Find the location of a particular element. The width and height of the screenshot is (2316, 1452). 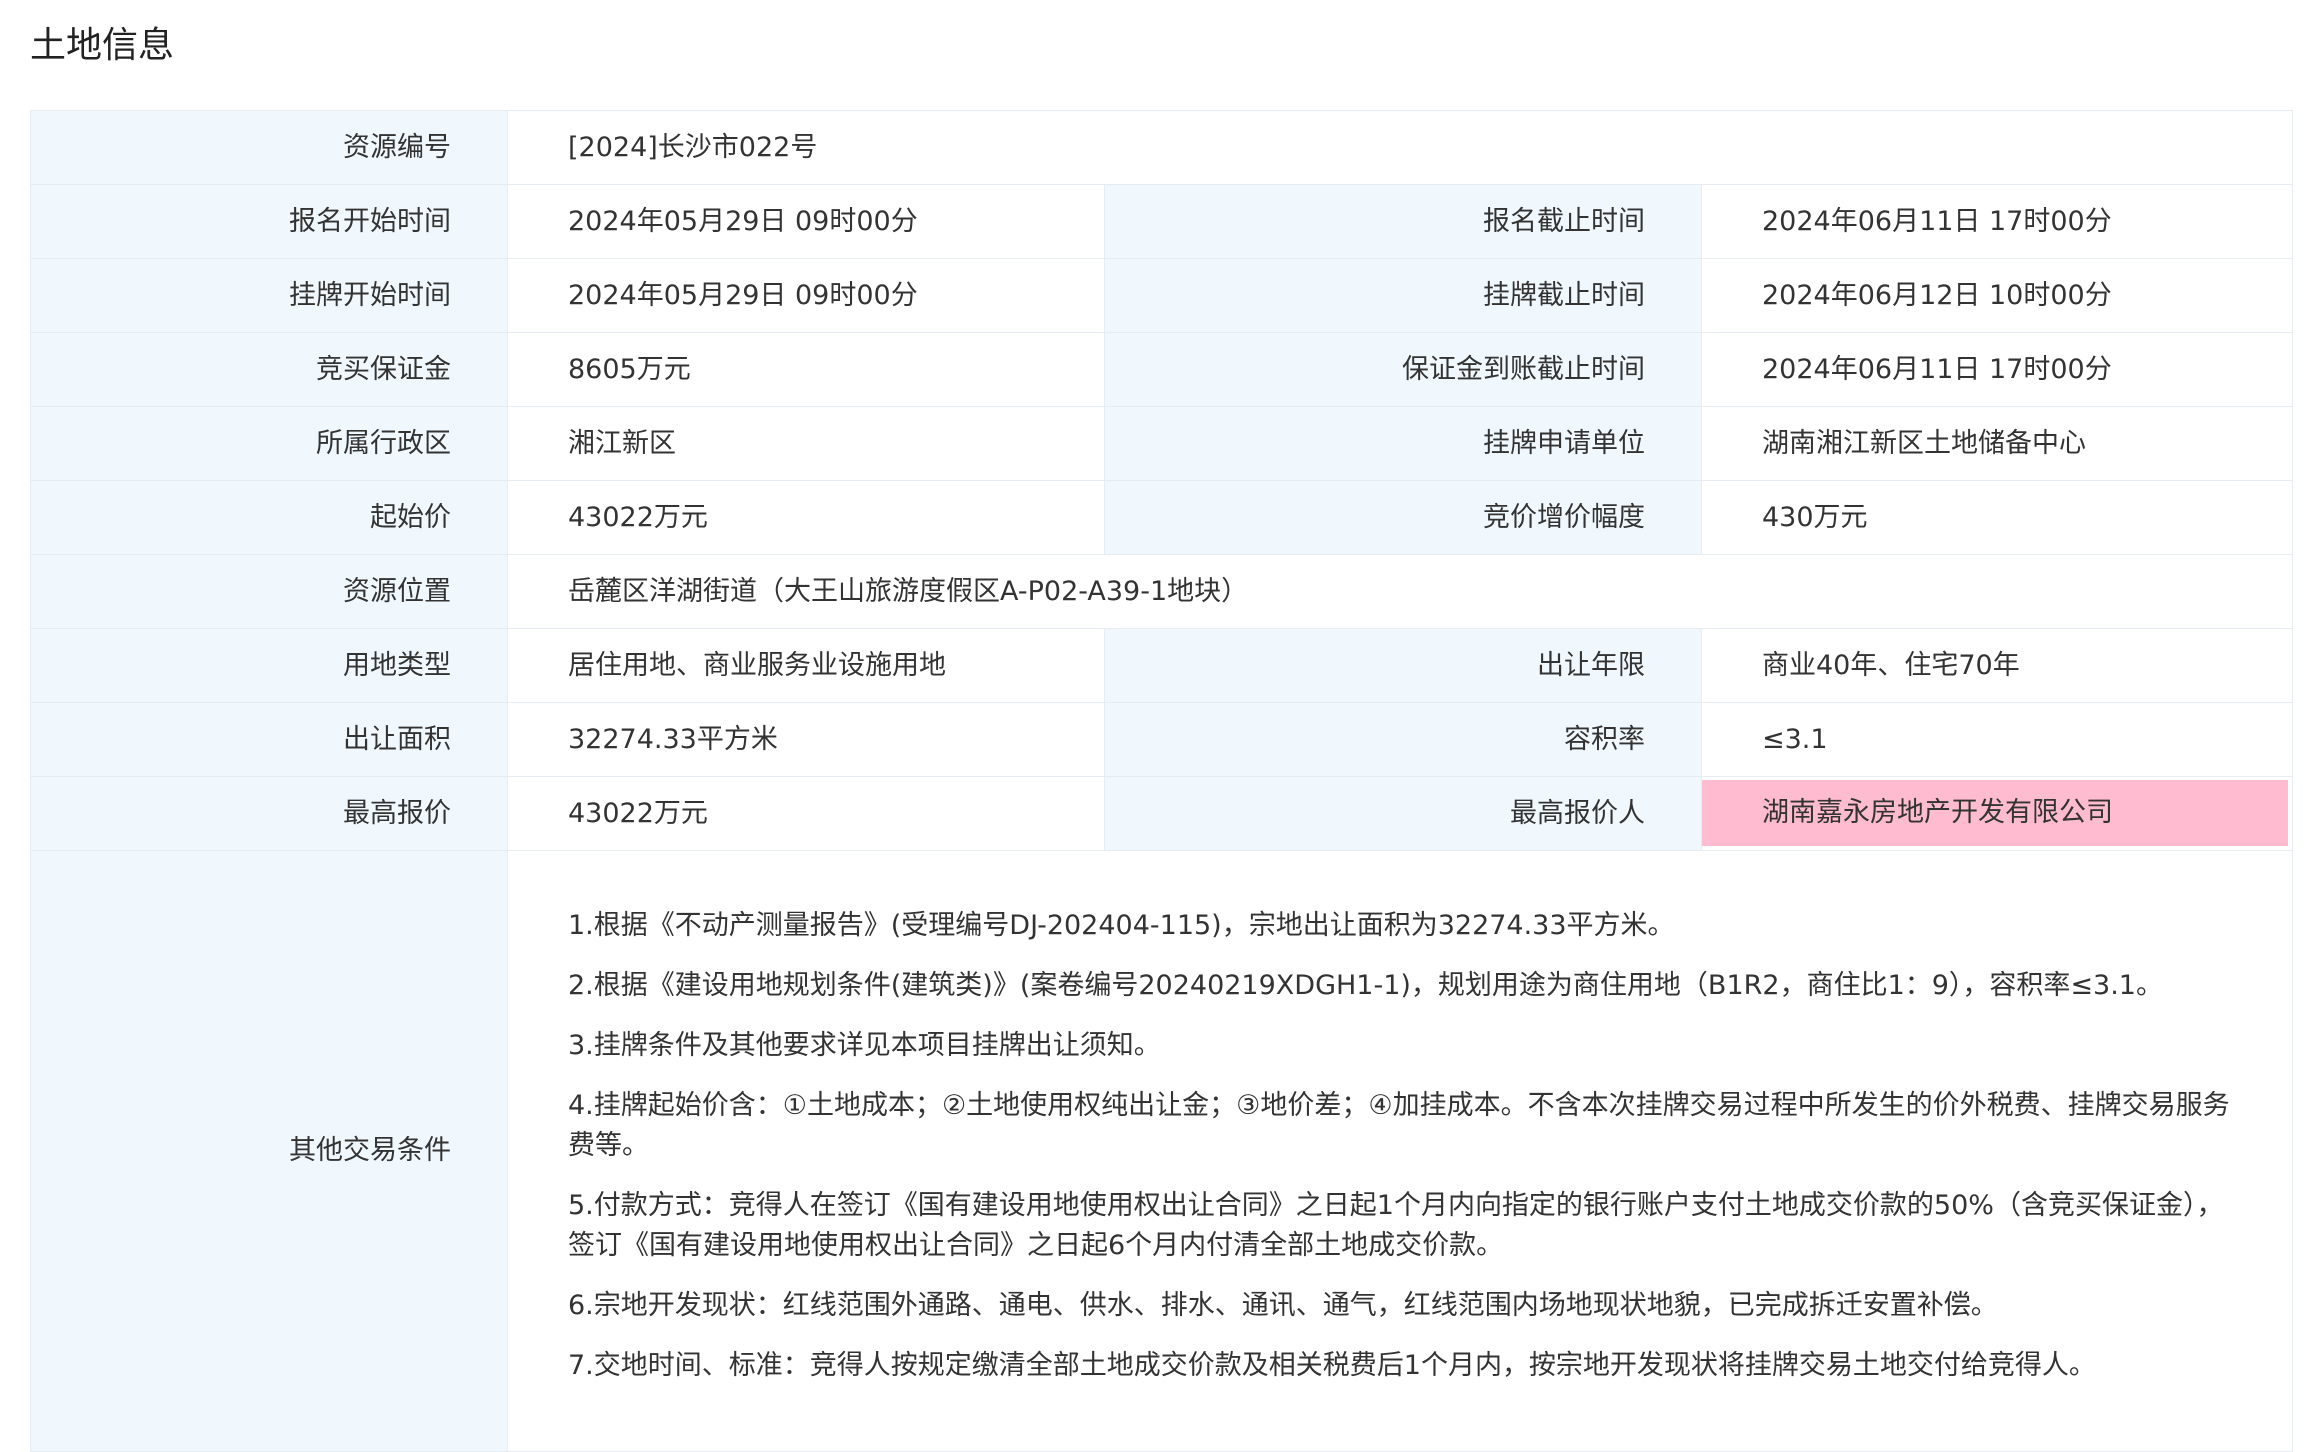

page-title: 土地信息 is located at coordinates (102, 45).